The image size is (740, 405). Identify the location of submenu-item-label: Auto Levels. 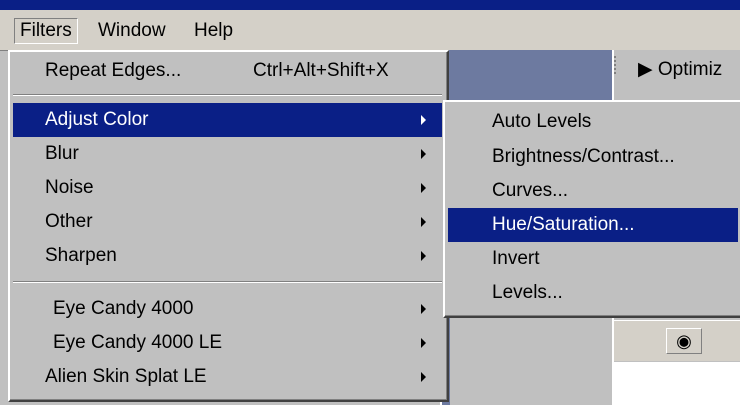
(542, 121).